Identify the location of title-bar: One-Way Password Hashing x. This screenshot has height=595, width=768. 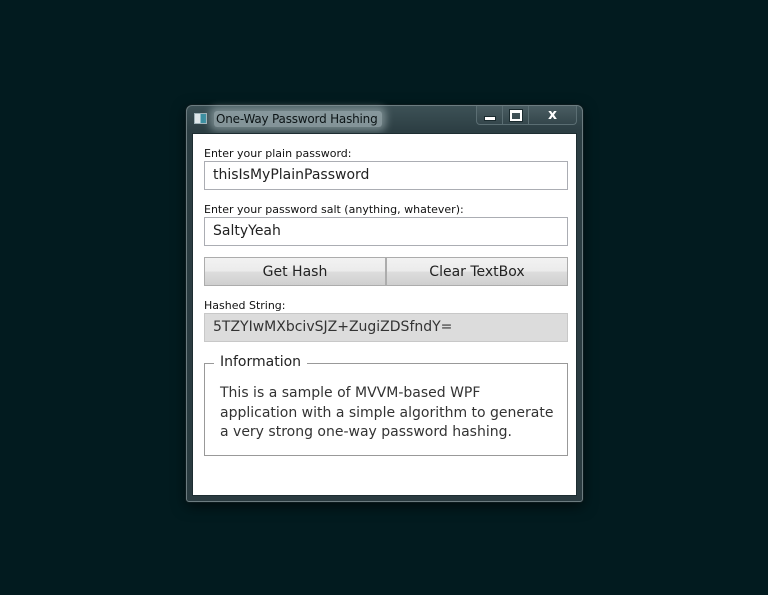
(384, 119).